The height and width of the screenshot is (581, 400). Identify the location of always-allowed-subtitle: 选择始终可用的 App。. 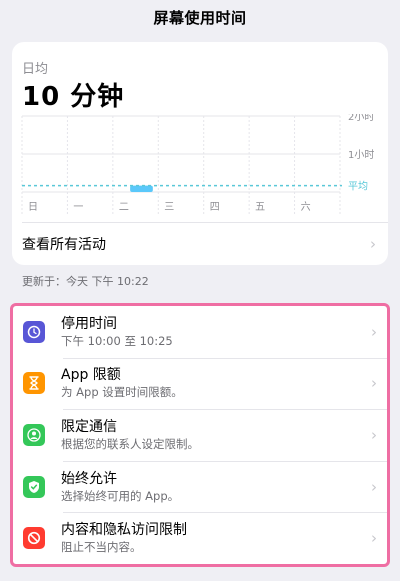
(120, 495).